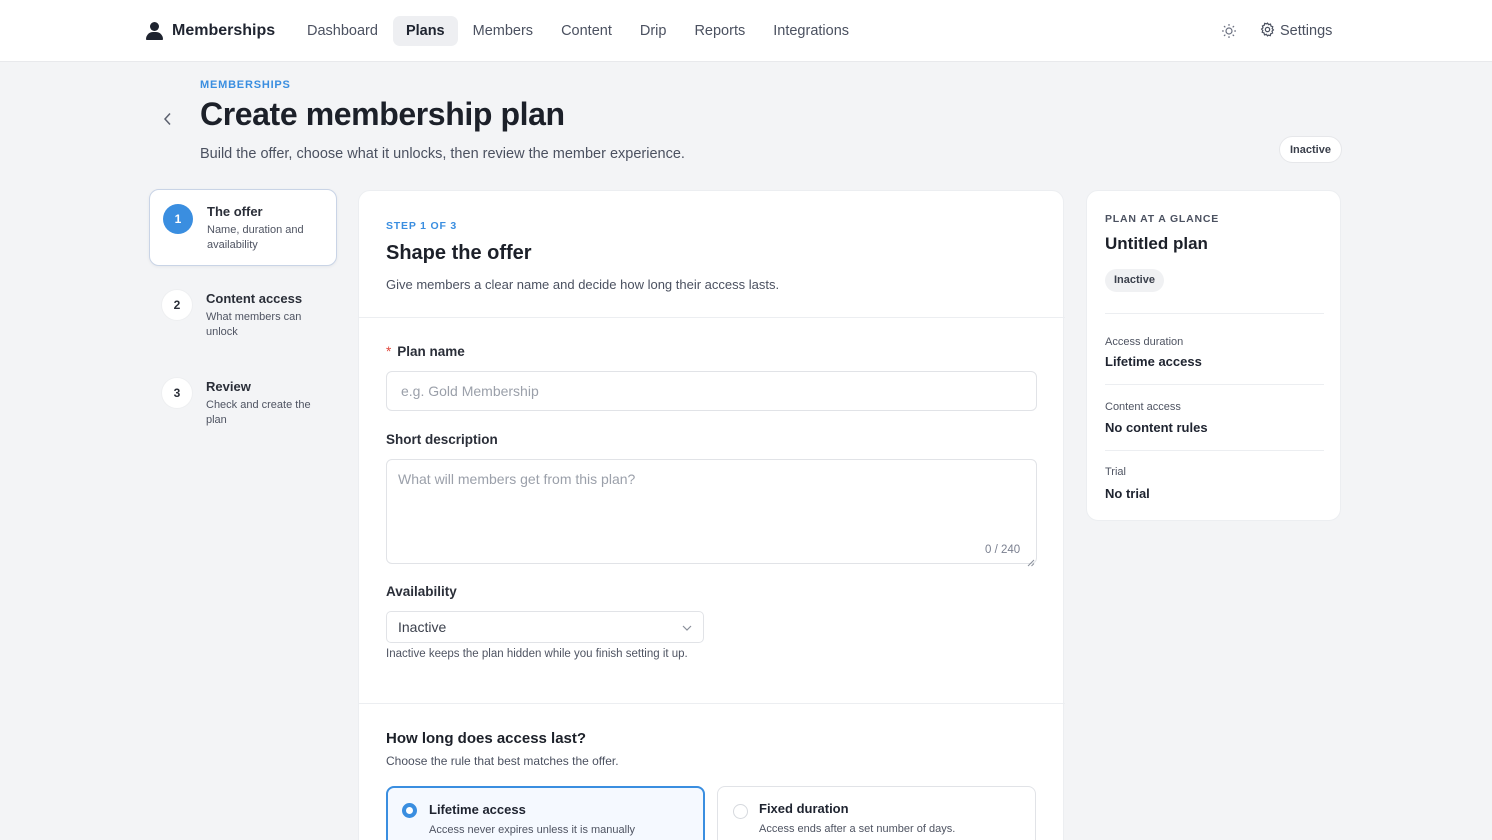 Image resolution: width=1492 pixels, height=840 pixels. Describe the element at coordinates (1153, 361) in the screenshot. I see `summary-value: Lifetime access` at that location.